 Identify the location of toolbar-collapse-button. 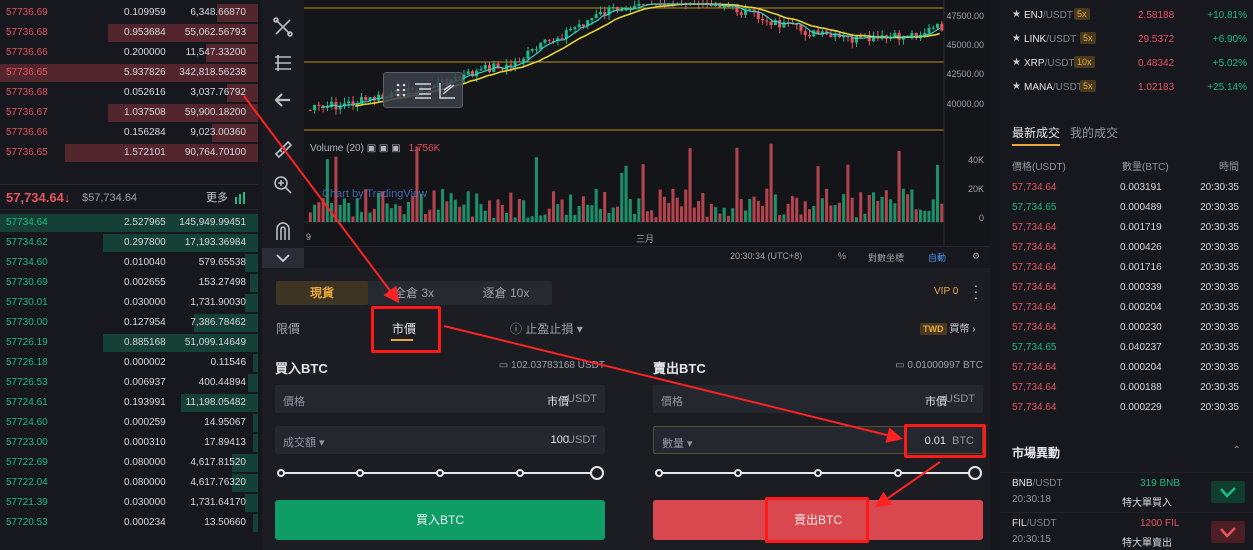
(283, 258).